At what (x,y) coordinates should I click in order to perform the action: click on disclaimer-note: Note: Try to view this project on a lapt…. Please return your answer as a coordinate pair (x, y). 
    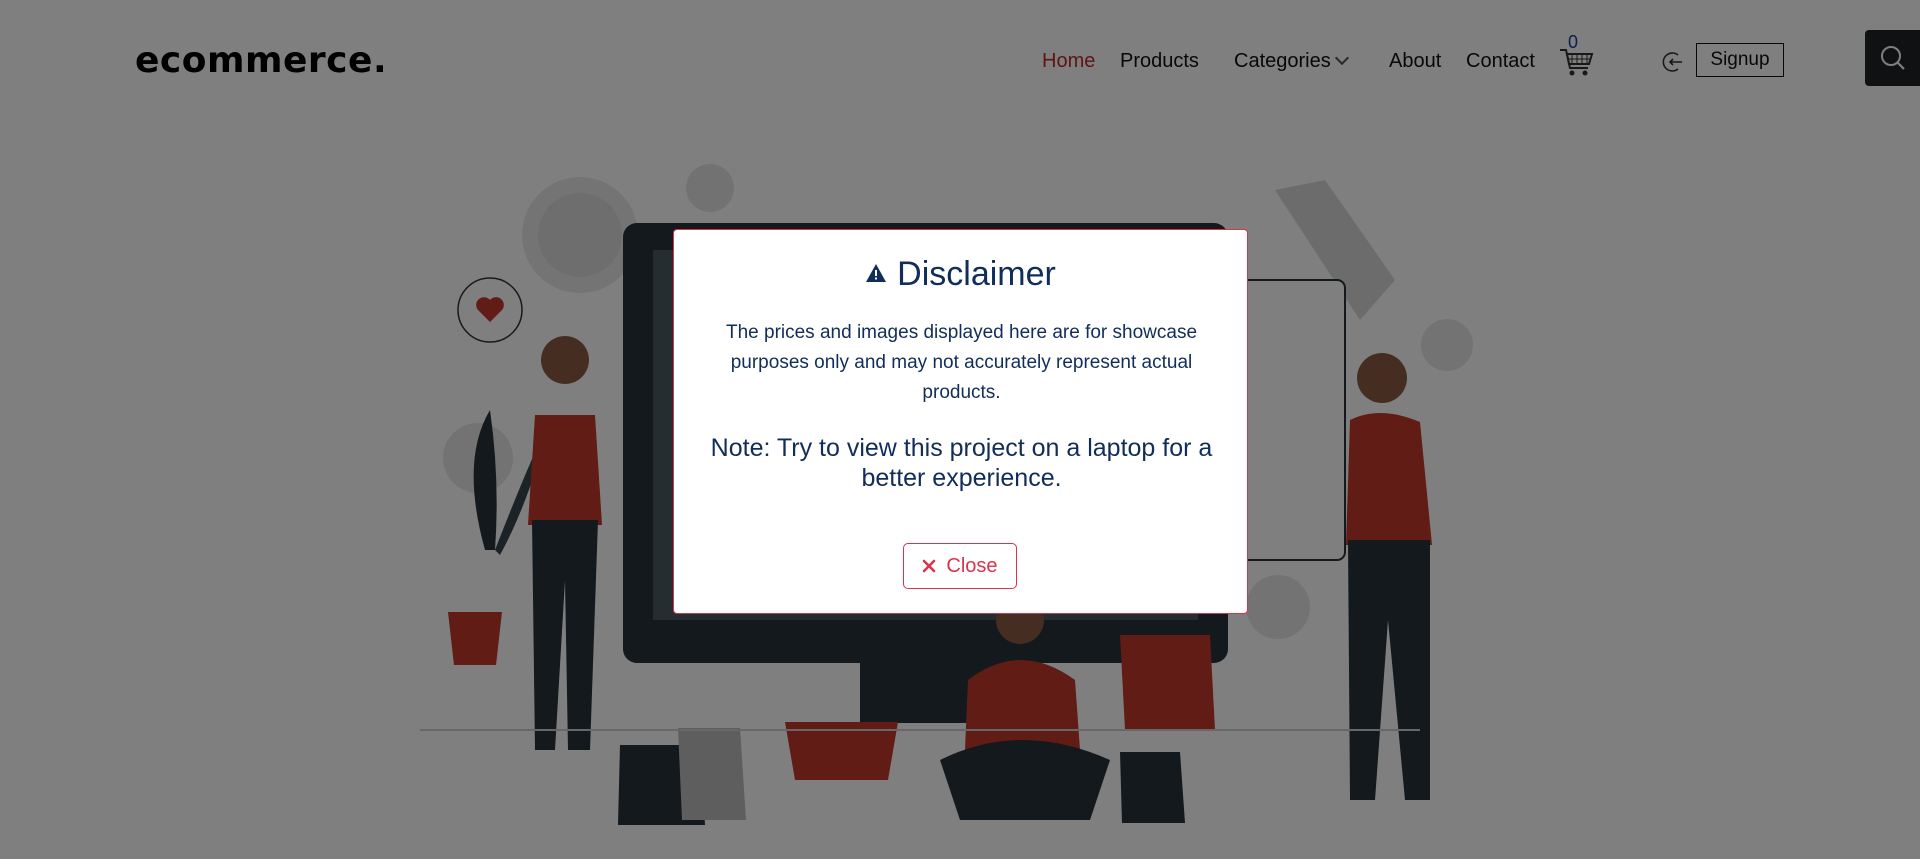
    Looking at the image, I should click on (961, 463).